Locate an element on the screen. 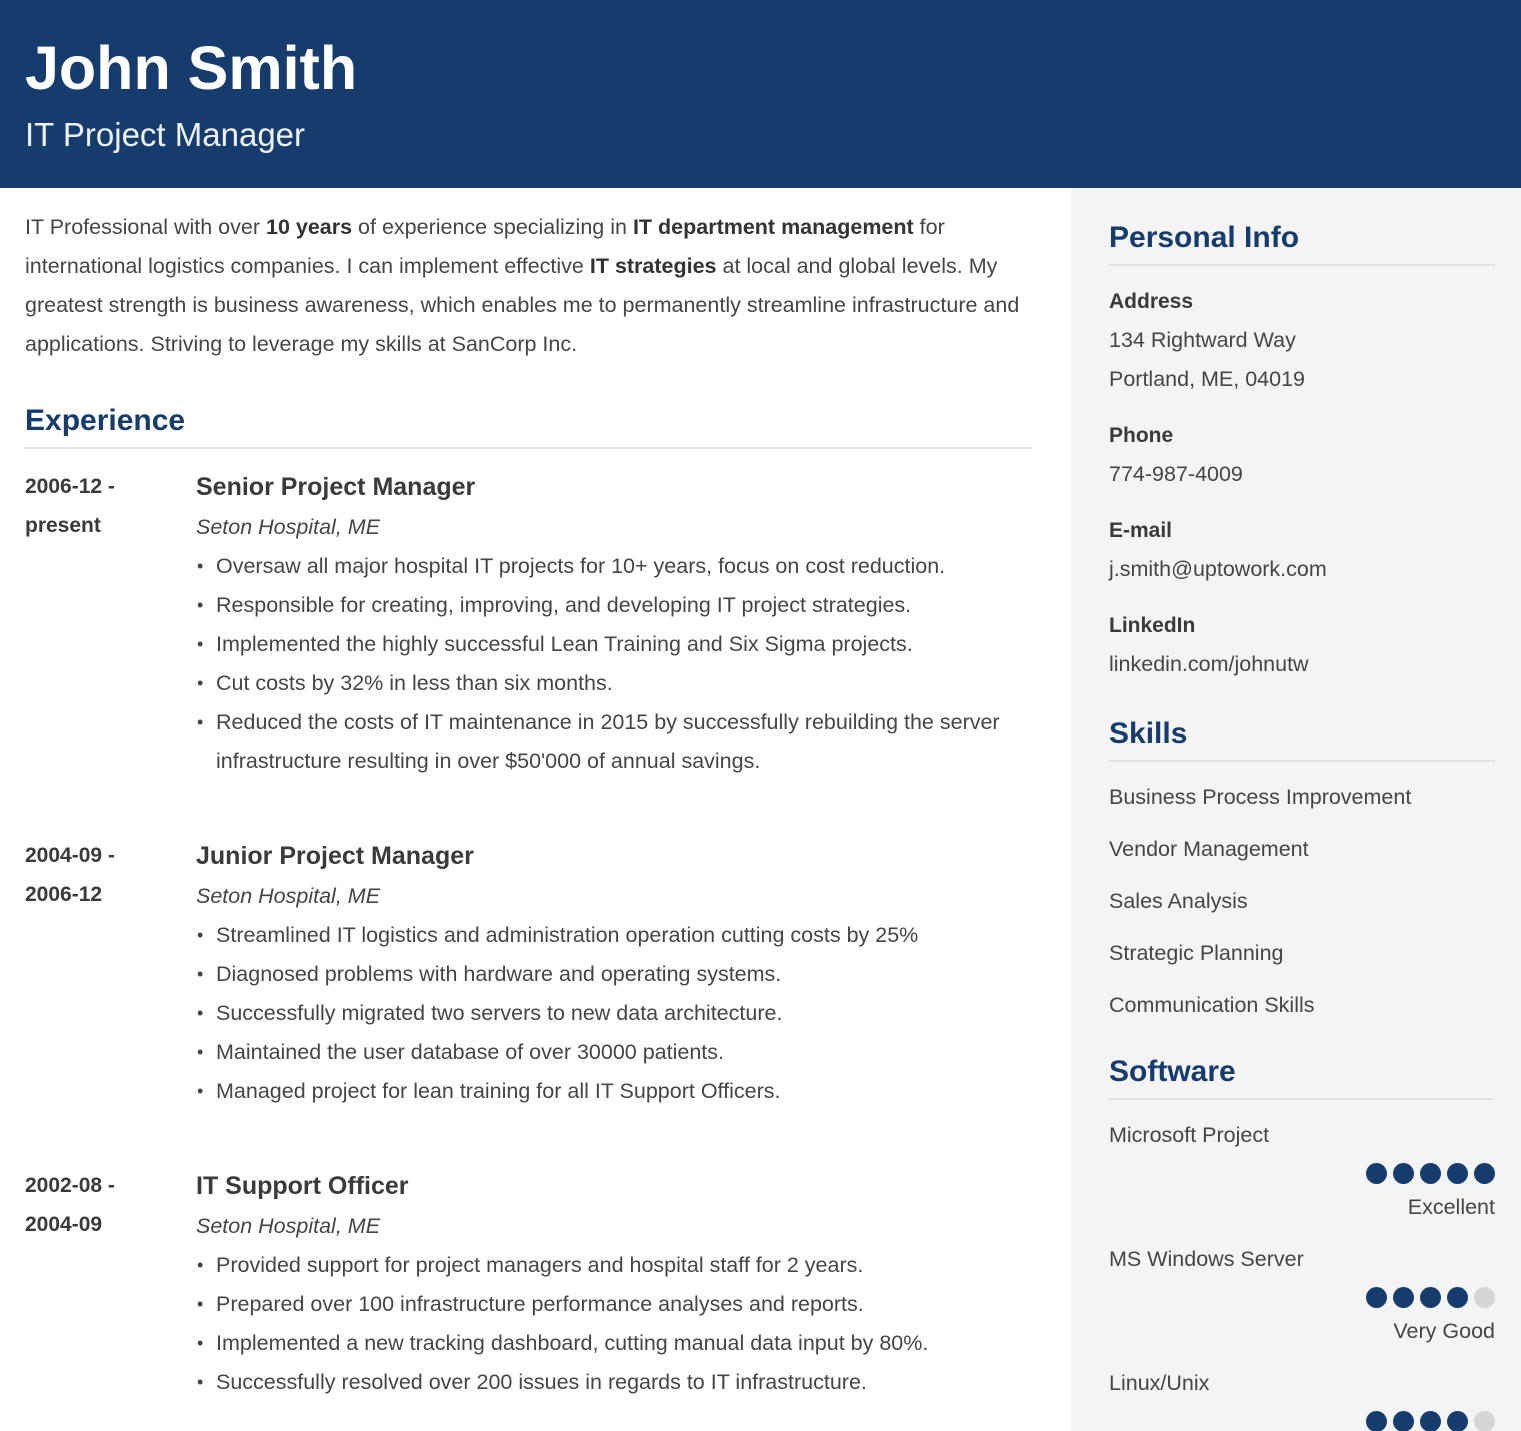  info-item-linkedin: LinkedIn linkedin.com/johnutw is located at coordinates (1302, 648).